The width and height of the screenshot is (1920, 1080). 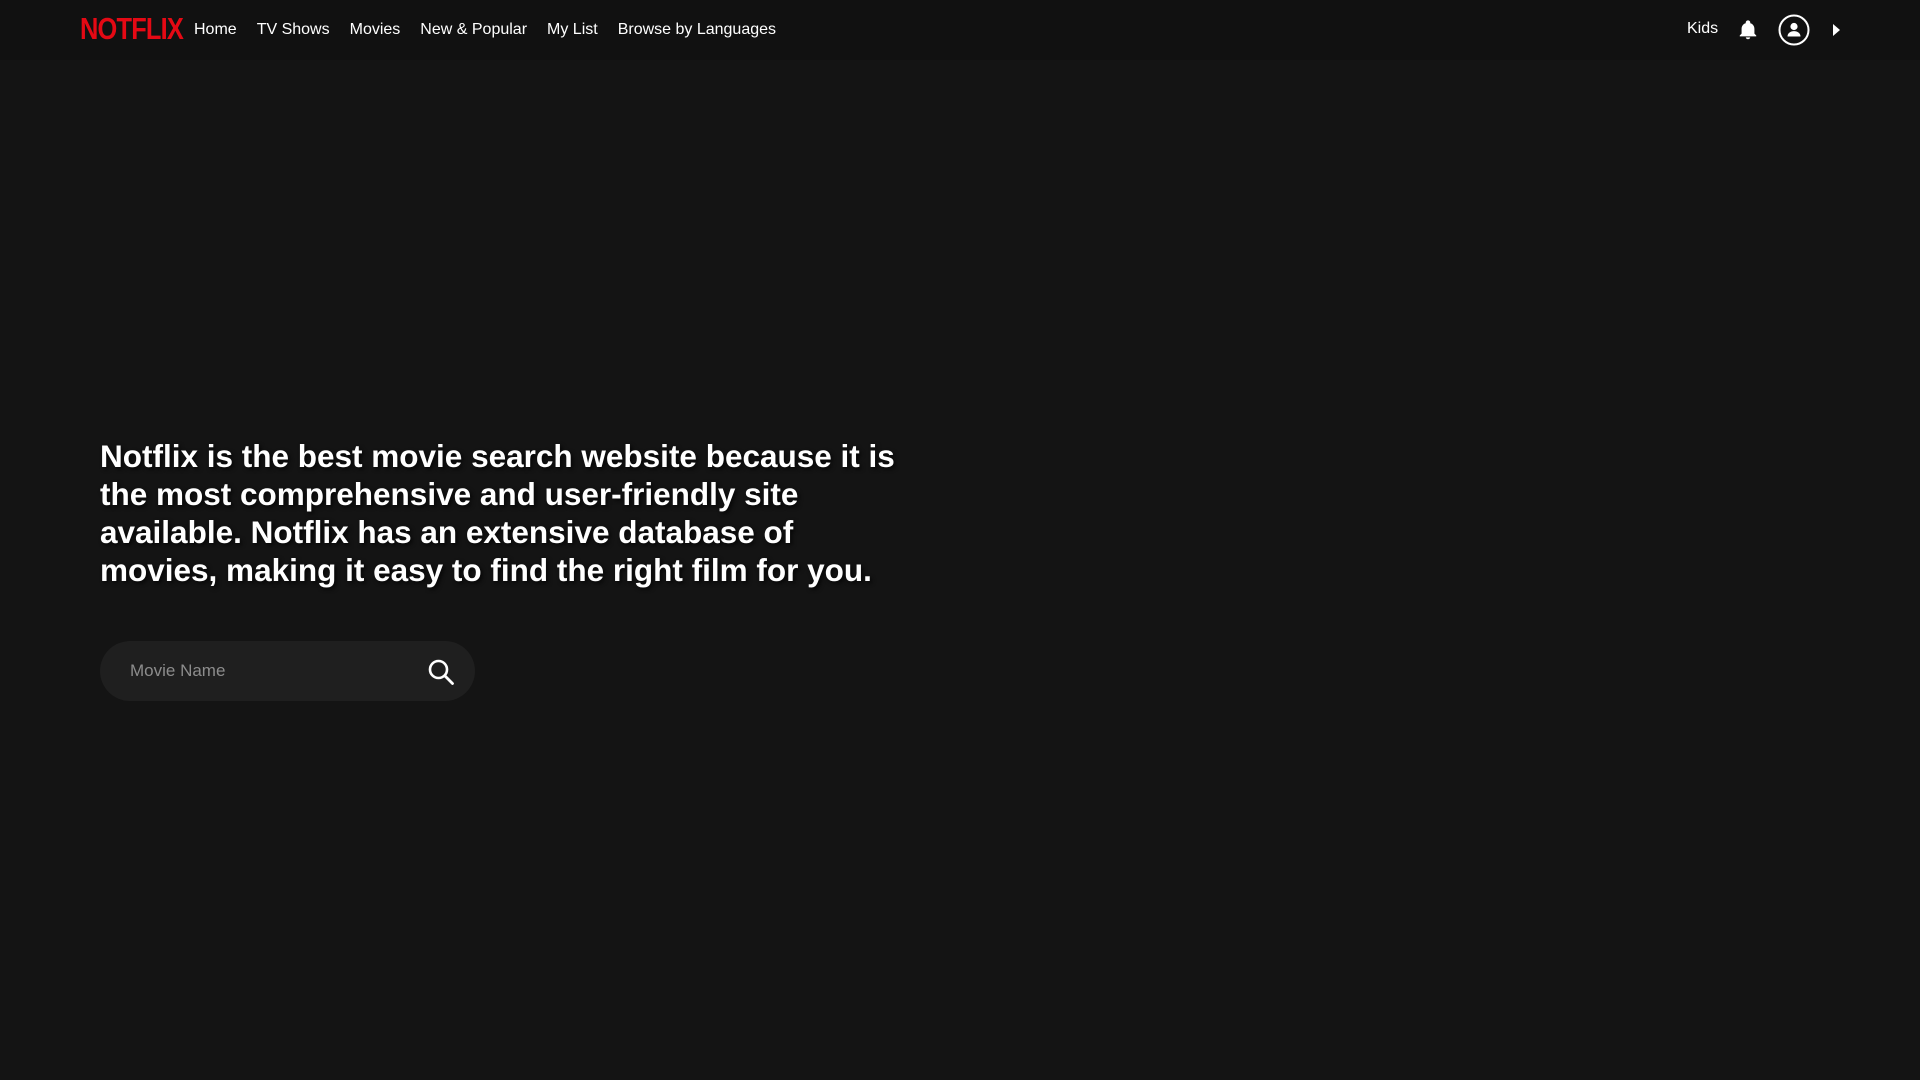 I want to click on nav-link-movies: Movies, so click(x=375, y=30).